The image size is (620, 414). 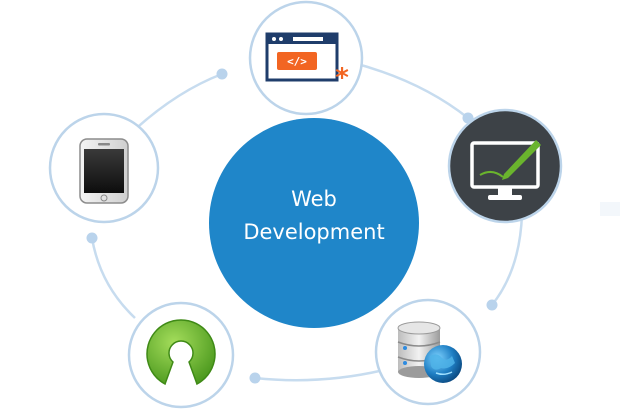 What do you see at coordinates (409, 89) in the screenshot?
I see `connector-arc-code-to-design` at bounding box center [409, 89].